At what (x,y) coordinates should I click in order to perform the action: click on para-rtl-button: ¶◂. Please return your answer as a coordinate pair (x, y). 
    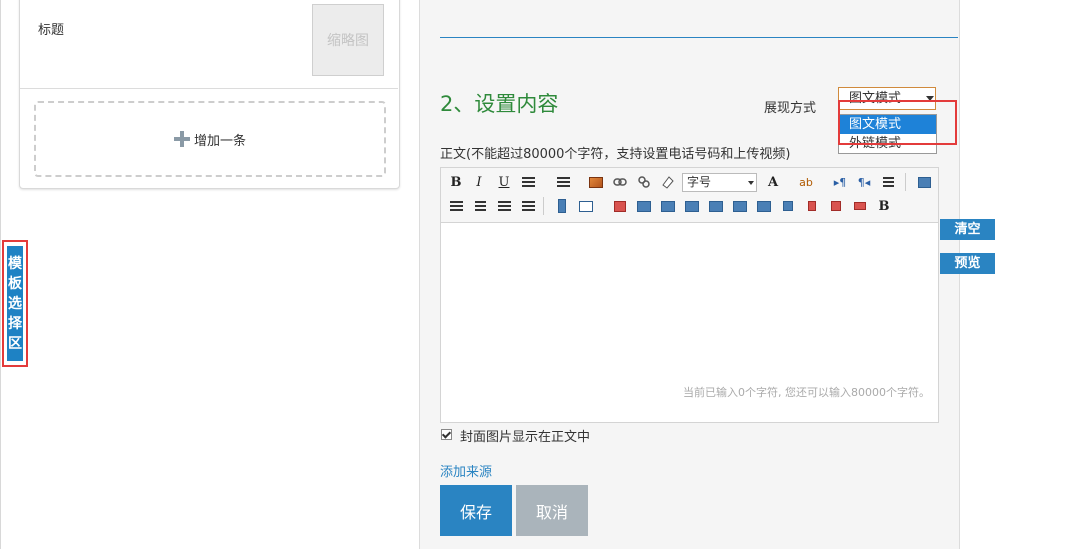
    Looking at the image, I should click on (864, 182).